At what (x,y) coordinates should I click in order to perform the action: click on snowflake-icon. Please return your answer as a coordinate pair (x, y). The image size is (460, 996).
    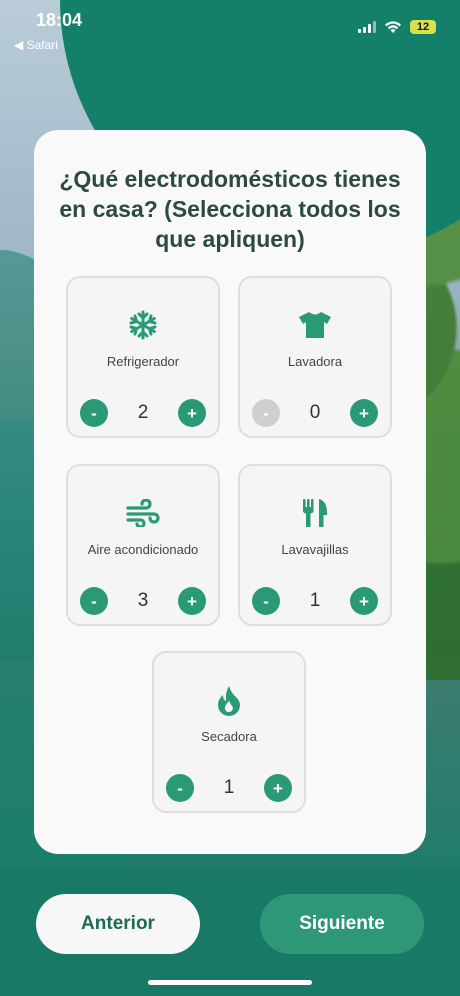
    Looking at the image, I should click on (143, 325).